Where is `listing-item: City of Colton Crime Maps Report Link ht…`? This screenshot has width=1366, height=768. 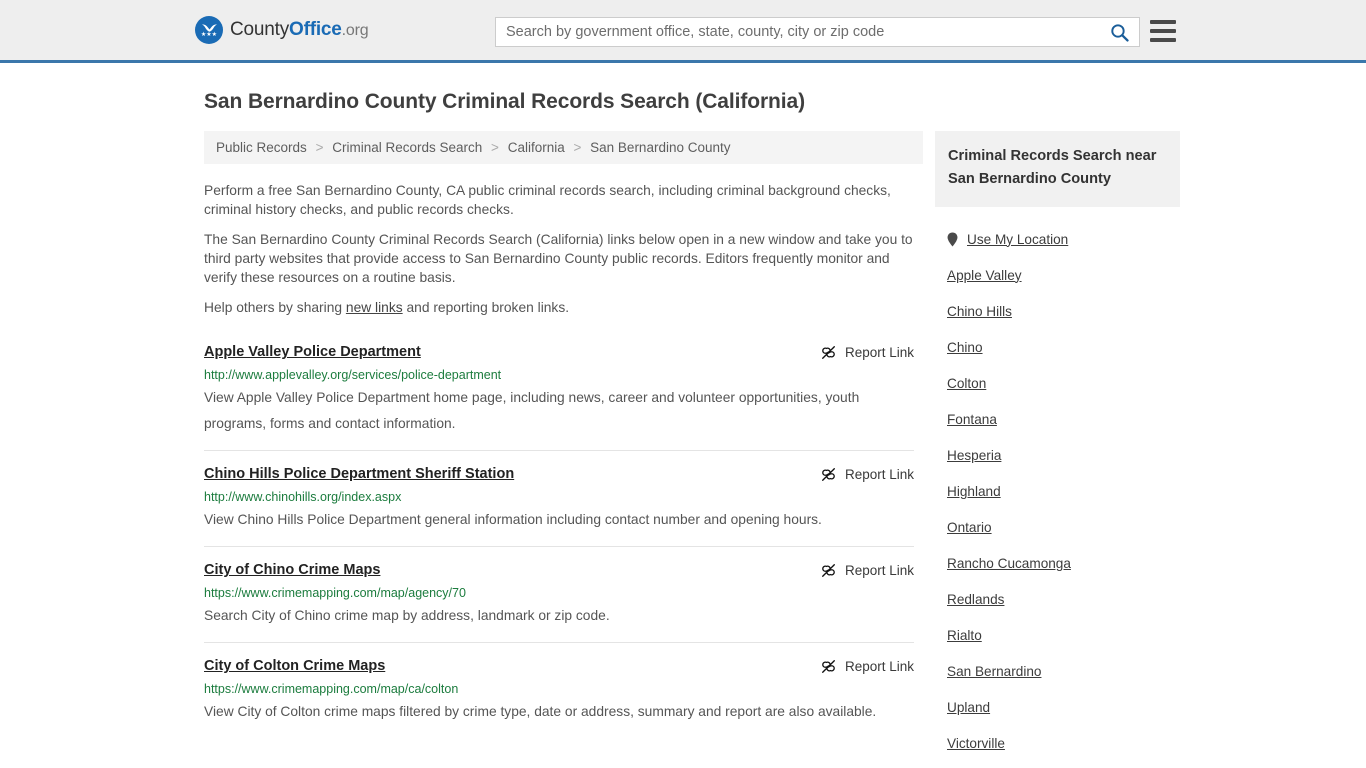 listing-item: City of Colton Crime Maps Report Link ht… is located at coordinates (559, 690).